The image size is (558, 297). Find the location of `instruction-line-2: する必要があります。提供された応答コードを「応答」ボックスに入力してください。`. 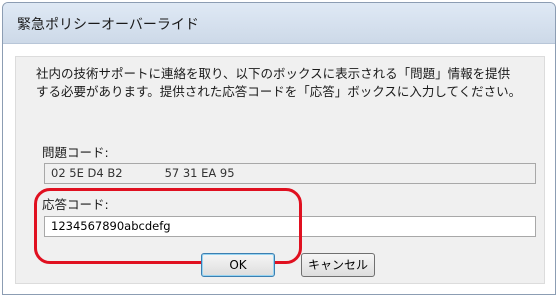

instruction-line-2: する必要があります。提供された応答コードを「応答」ボックスに入力してください。 is located at coordinates (279, 91).